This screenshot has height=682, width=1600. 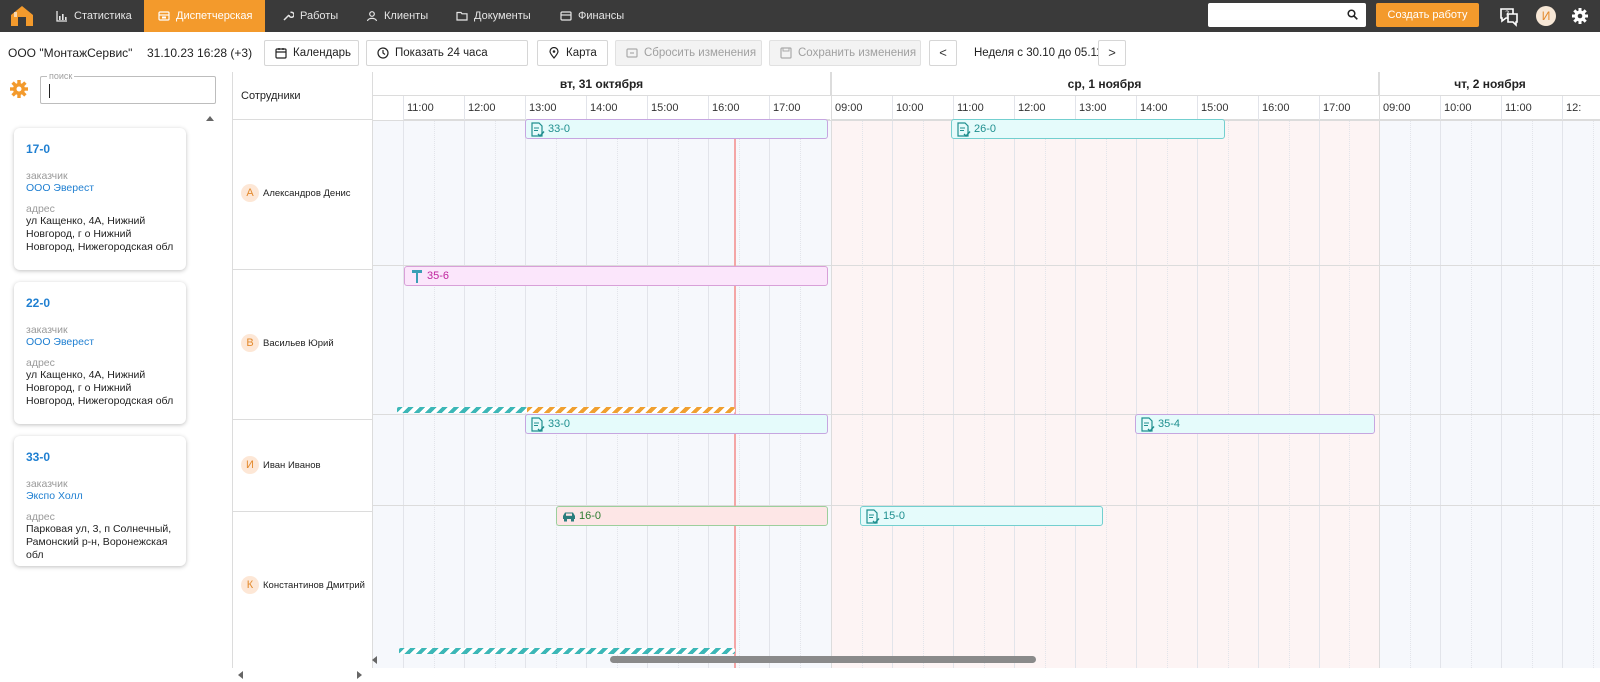 What do you see at coordinates (300, 675) in the screenshot?
I see `employees-horizontal-scrollbar` at bounding box center [300, 675].